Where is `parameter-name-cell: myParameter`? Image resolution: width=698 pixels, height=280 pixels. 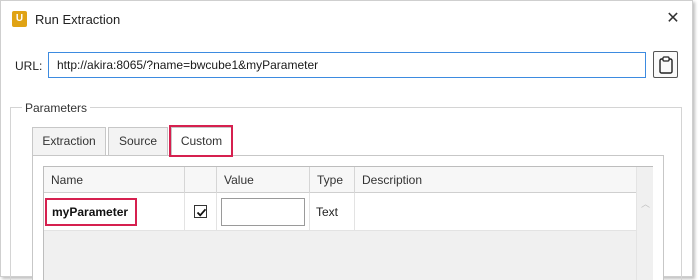 parameter-name-cell: myParameter is located at coordinates (114, 212).